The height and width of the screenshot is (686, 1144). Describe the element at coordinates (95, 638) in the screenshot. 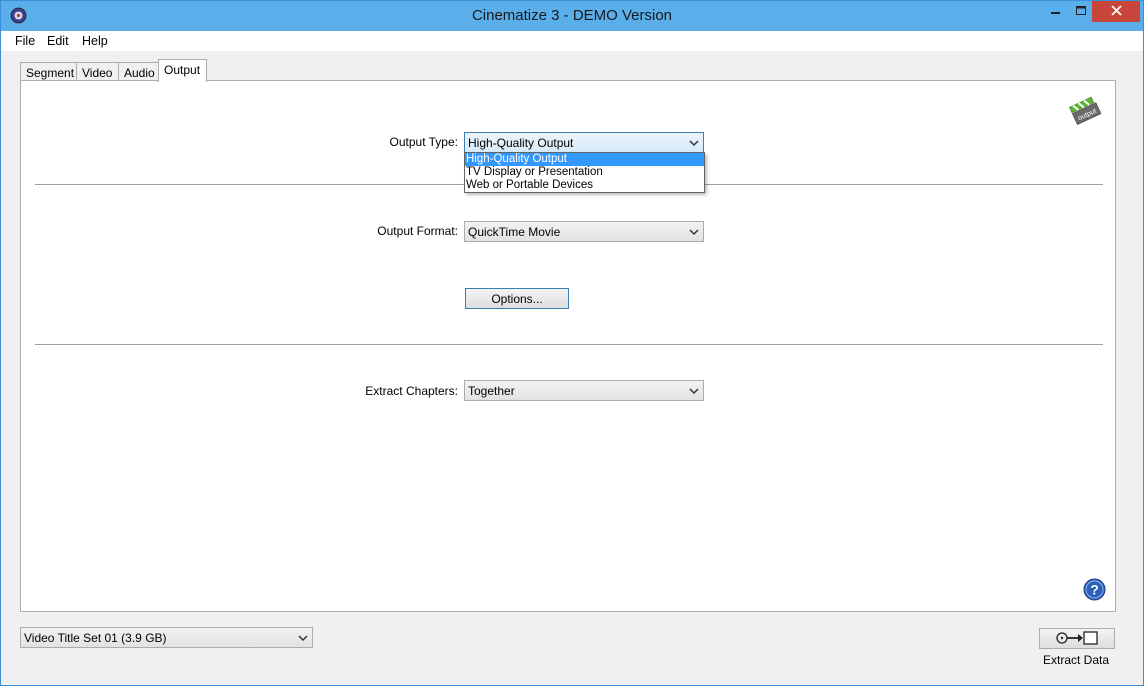

I see `title-set-value: Video Title Set 01 (3.9 GB)` at that location.